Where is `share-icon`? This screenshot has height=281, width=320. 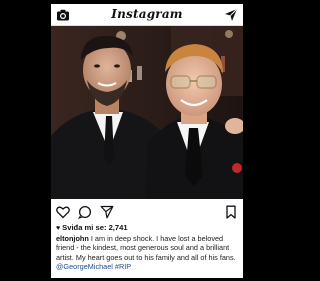 share-icon is located at coordinates (107, 212).